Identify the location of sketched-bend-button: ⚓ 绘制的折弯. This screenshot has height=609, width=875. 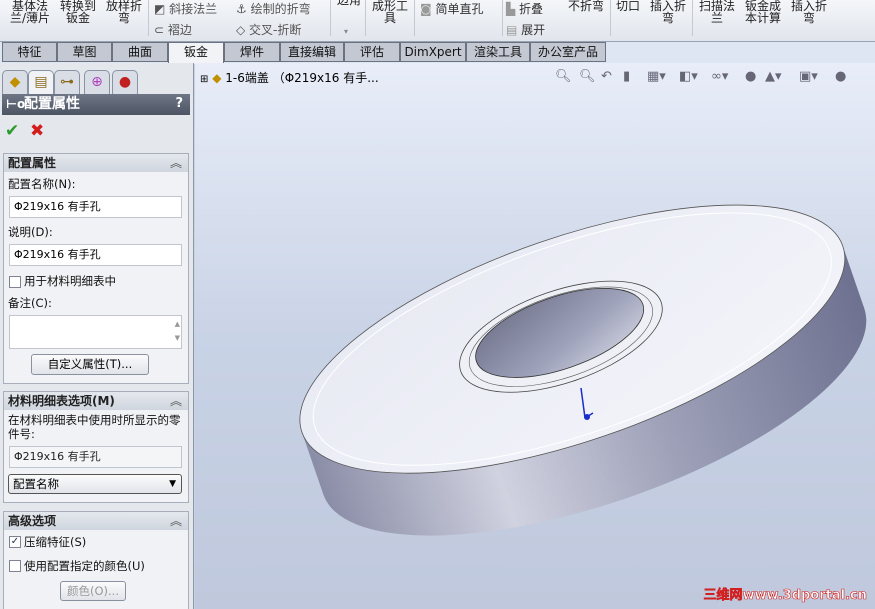
(273, 8).